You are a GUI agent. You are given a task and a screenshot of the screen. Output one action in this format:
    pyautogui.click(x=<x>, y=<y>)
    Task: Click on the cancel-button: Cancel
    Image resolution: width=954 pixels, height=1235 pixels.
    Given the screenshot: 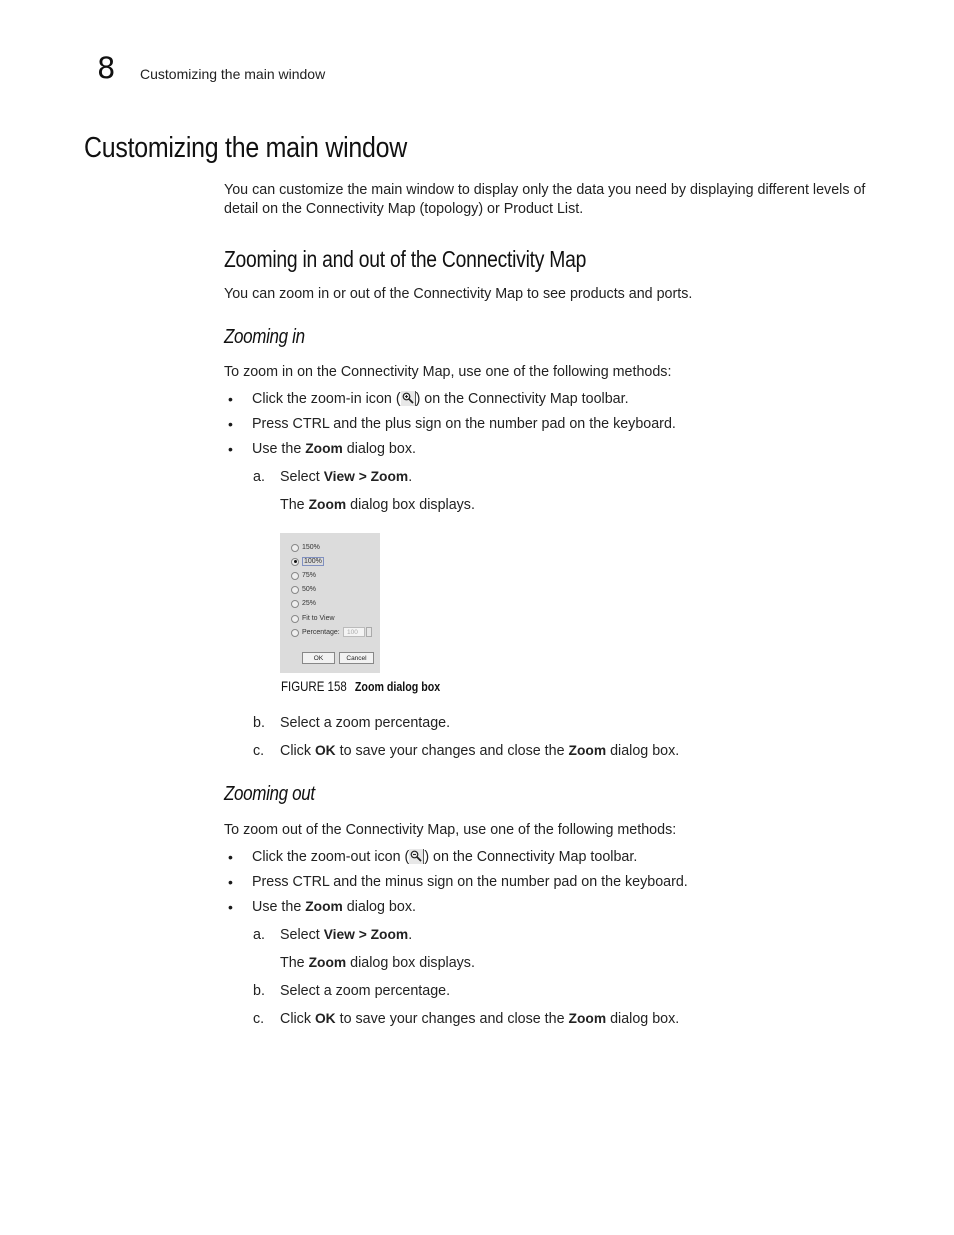 What is the action you would take?
    pyautogui.click(x=356, y=658)
    